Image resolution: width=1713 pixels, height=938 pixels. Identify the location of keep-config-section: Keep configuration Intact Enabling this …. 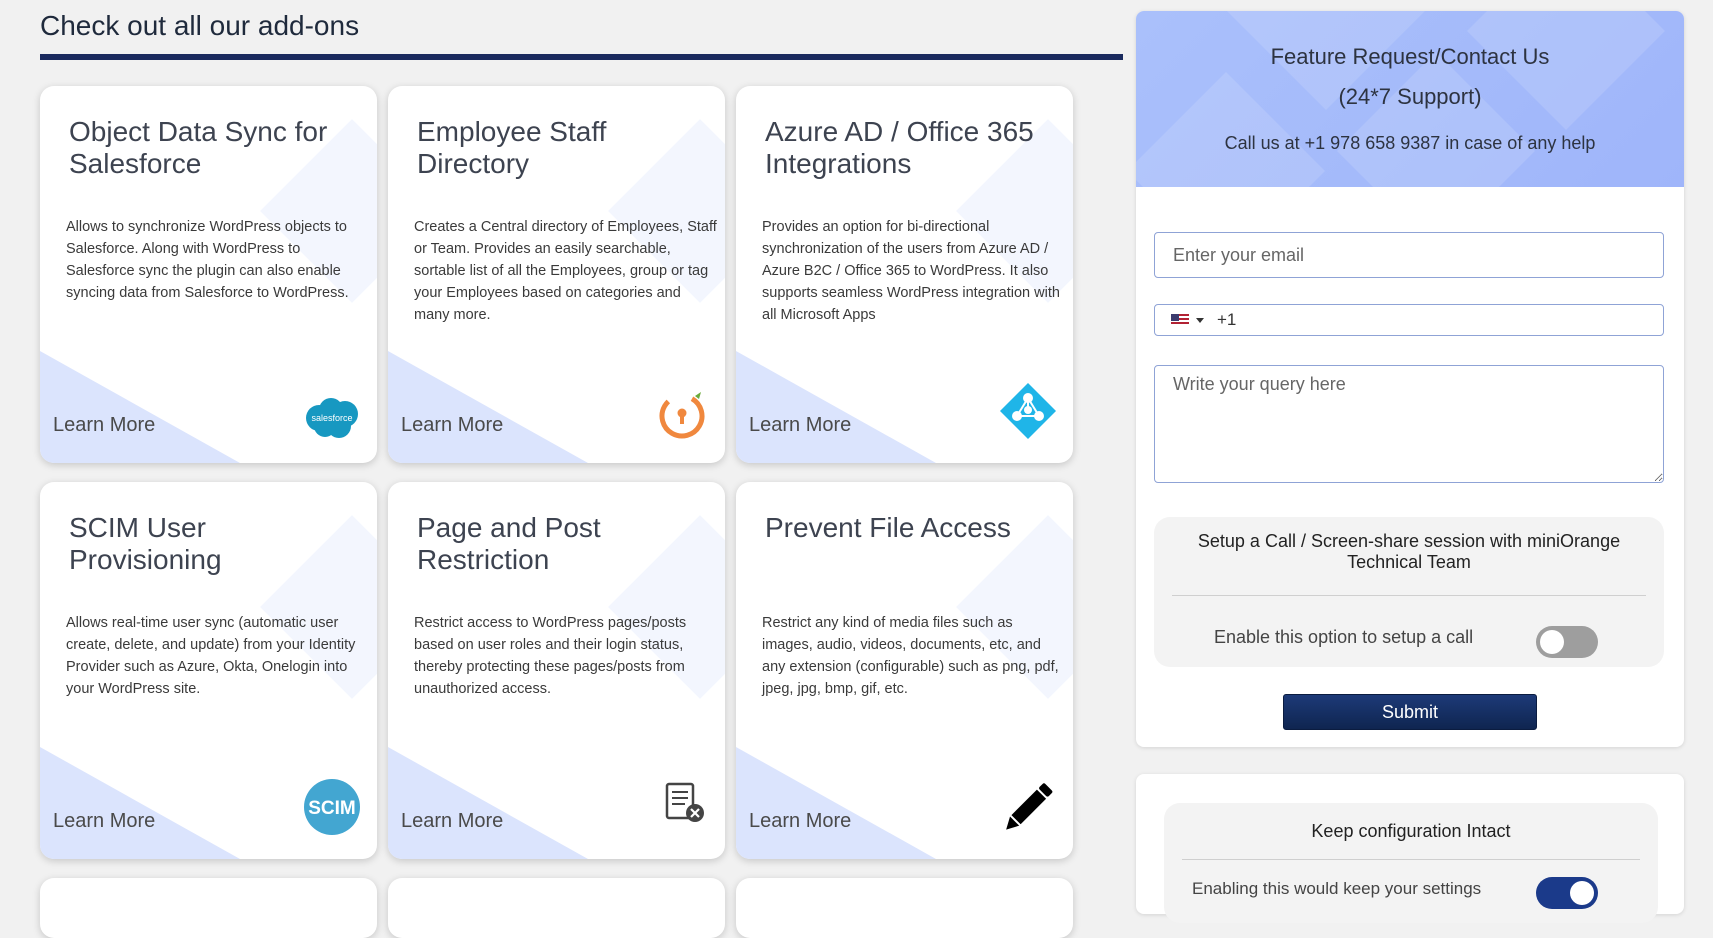
(1411, 863).